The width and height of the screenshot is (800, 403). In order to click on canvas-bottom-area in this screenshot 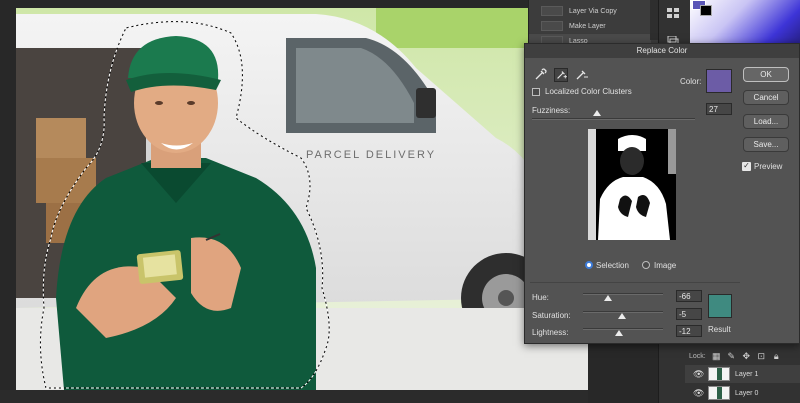, I will do `click(294, 396)`.